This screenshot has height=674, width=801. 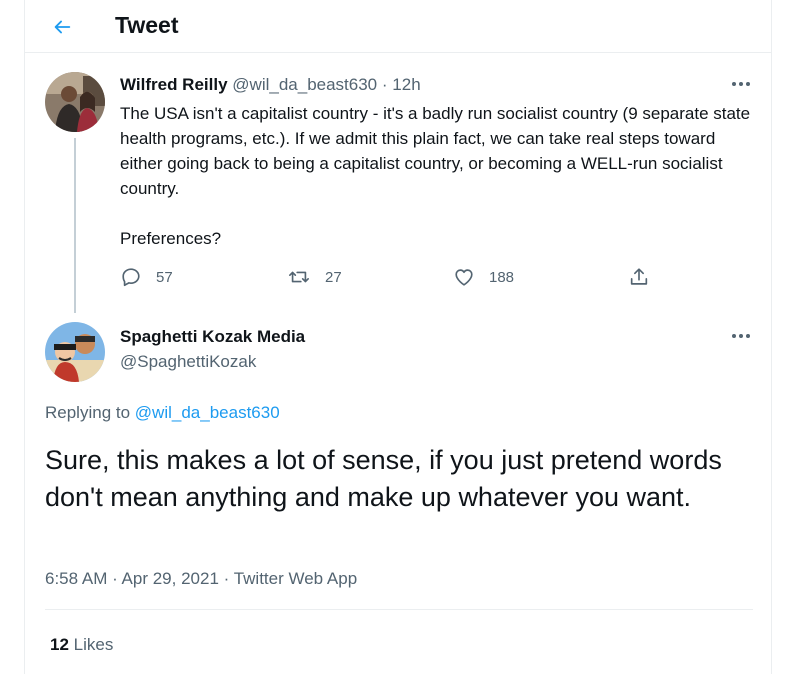 I want to click on share-icon, so click(x=639, y=276).